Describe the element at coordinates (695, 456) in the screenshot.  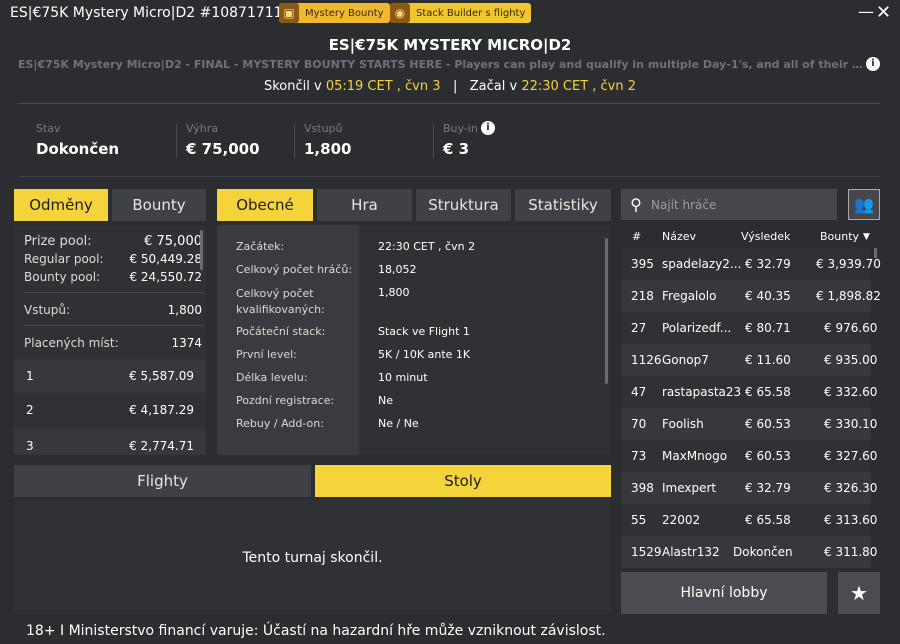
I see `player-name: MaxMnogo` at that location.